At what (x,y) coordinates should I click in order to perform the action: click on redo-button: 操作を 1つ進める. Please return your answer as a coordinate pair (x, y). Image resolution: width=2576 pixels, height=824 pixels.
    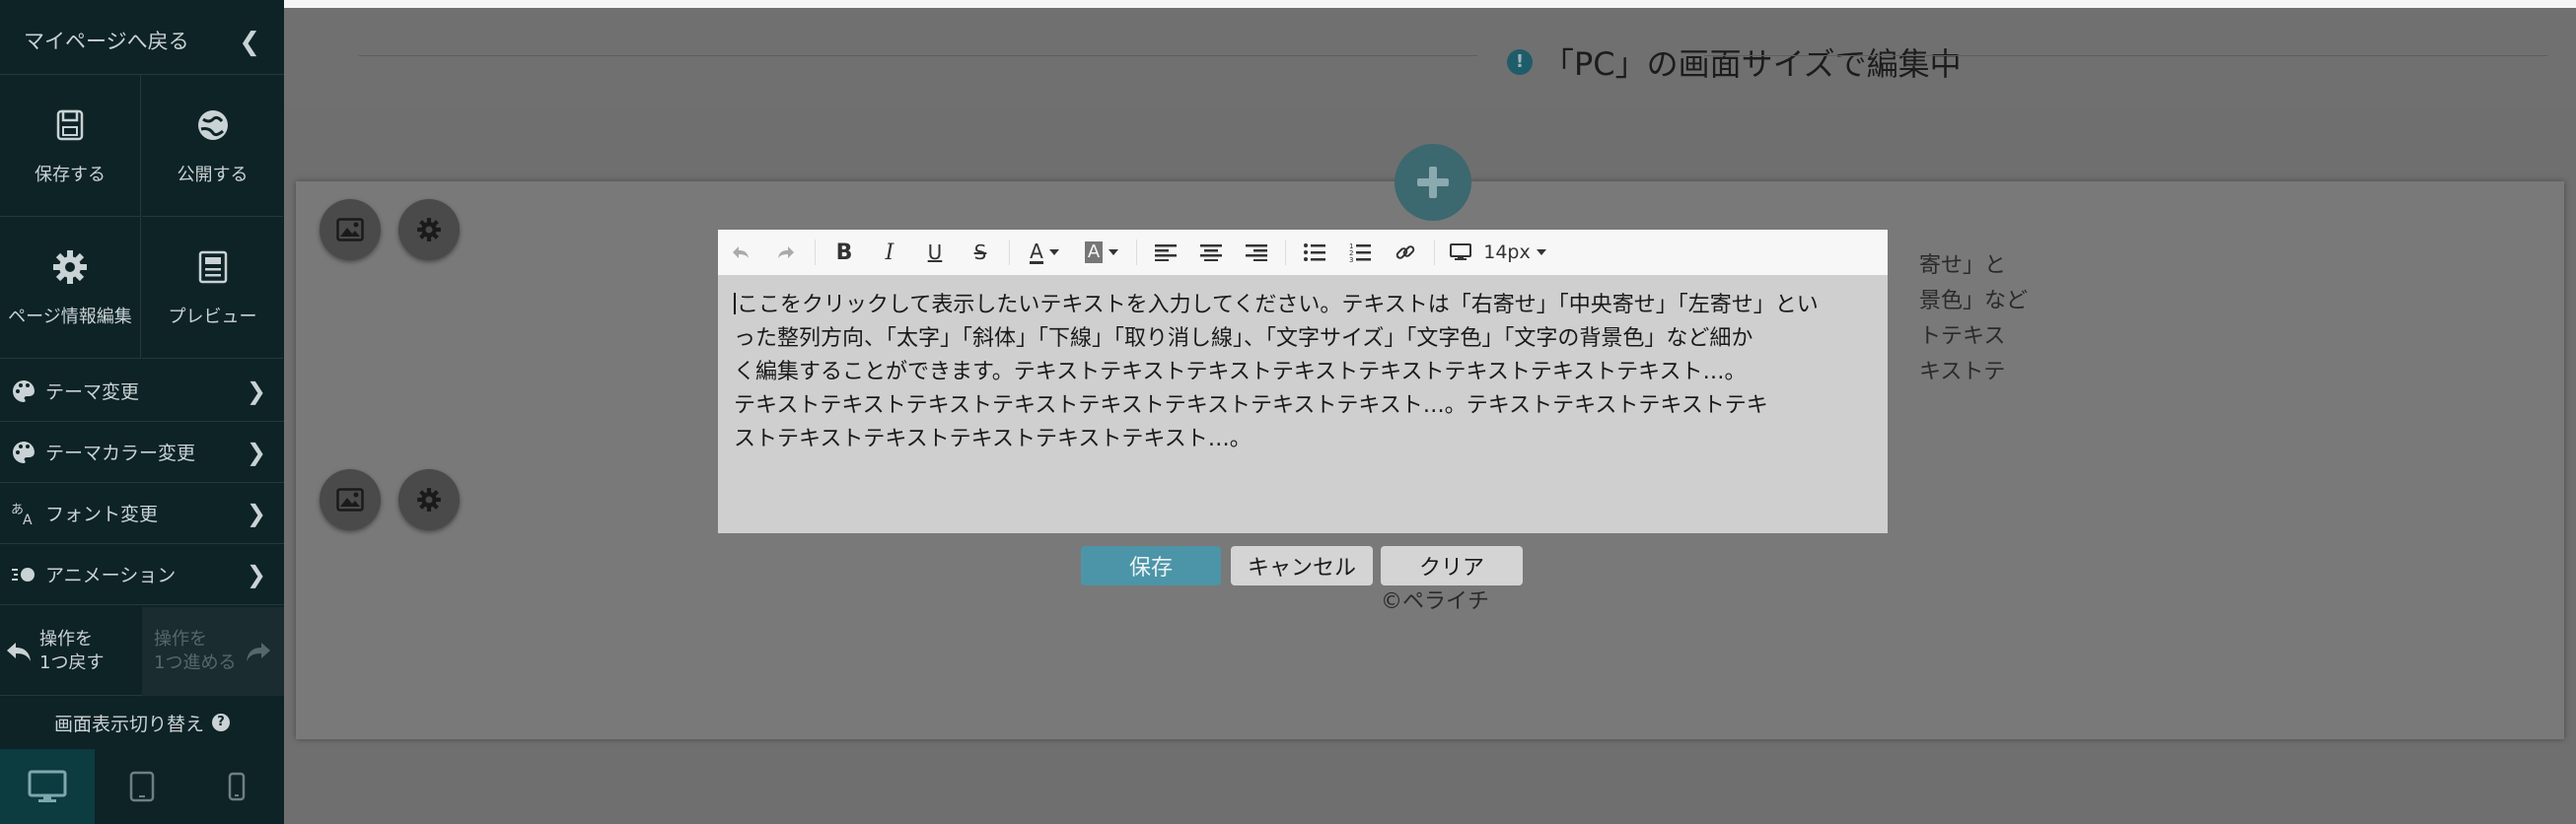
    Looking at the image, I should click on (213, 651).